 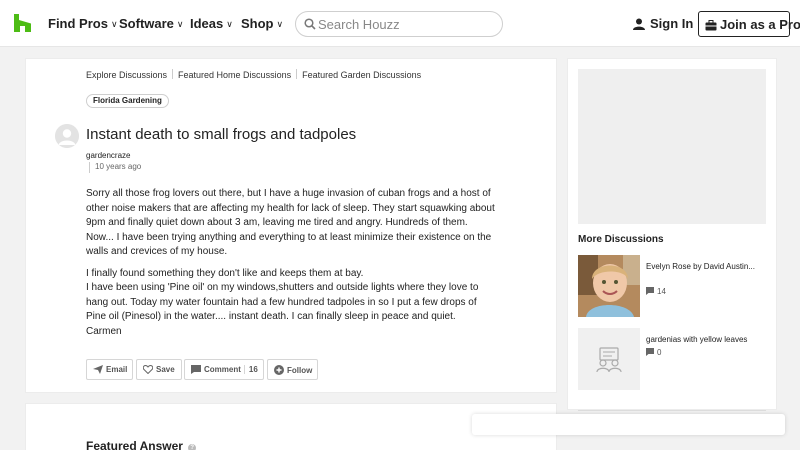 What do you see at coordinates (127, 101) in the screenshot?
I see `topic-tag: Florida Gardening` at bounding box center [127, 101].